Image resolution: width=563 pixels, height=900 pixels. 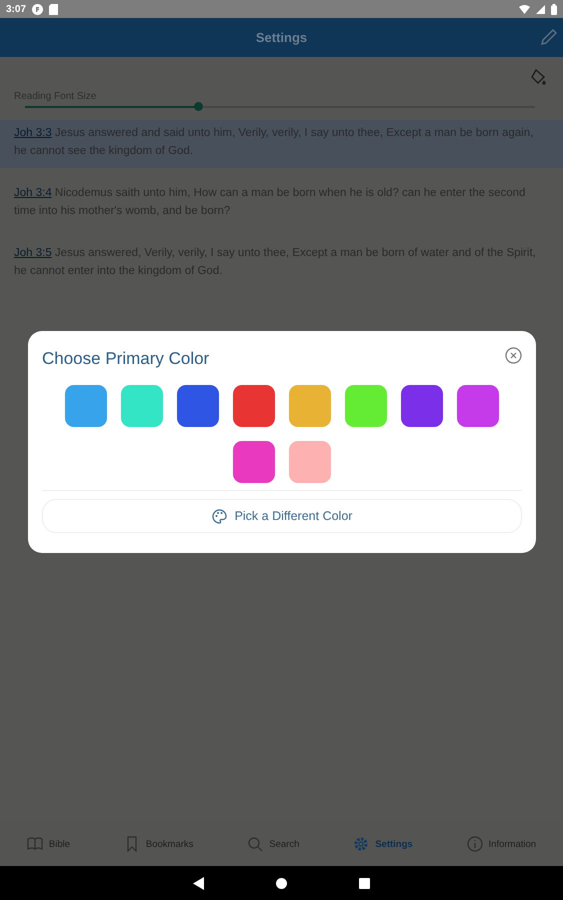 I want to click on nav-tab: Settings, so click(x=383, y=844).